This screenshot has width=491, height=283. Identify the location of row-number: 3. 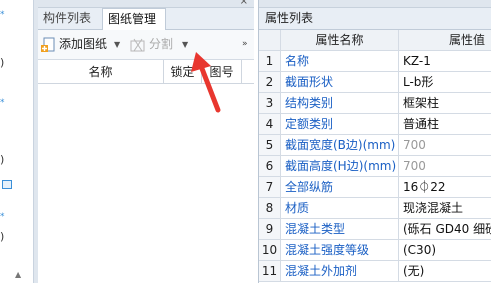
(270, 103).